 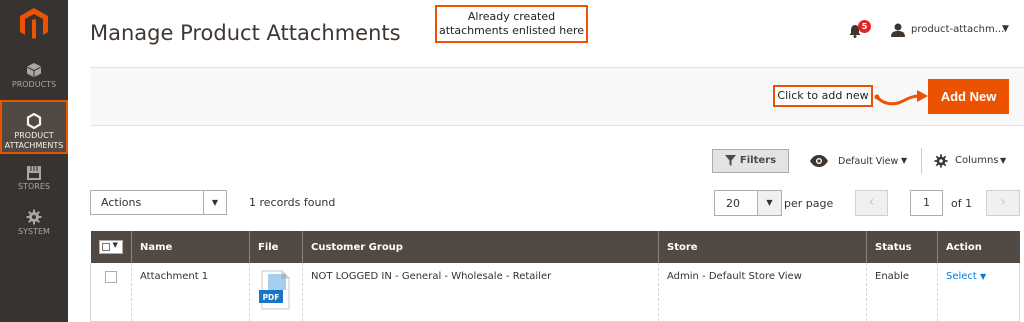 I want to click on annotation-callout-add: Click to add new, so click(x=823, y=96).